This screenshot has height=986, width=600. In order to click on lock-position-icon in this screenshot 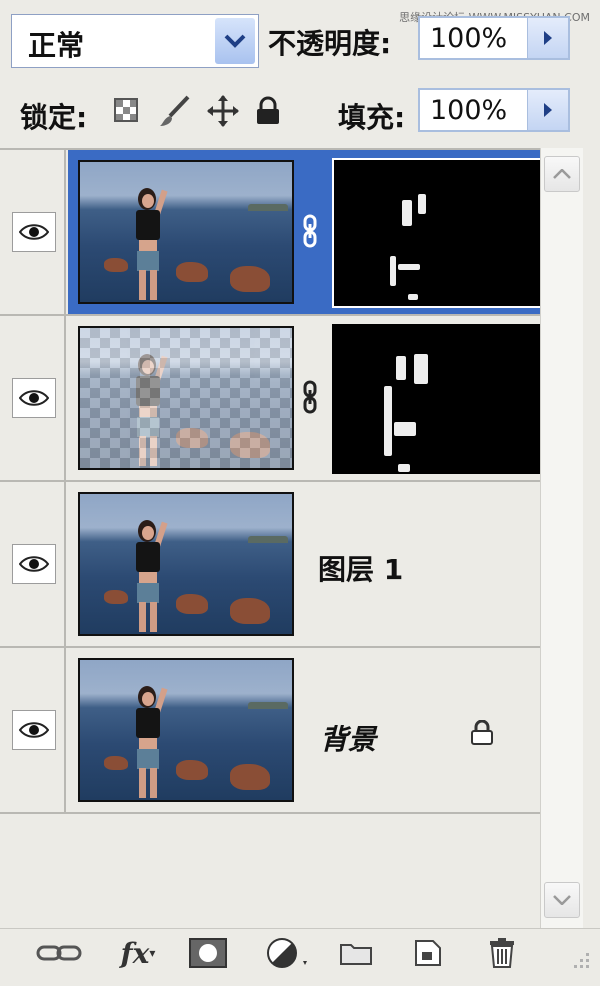, I will do `click(223, 113)`.